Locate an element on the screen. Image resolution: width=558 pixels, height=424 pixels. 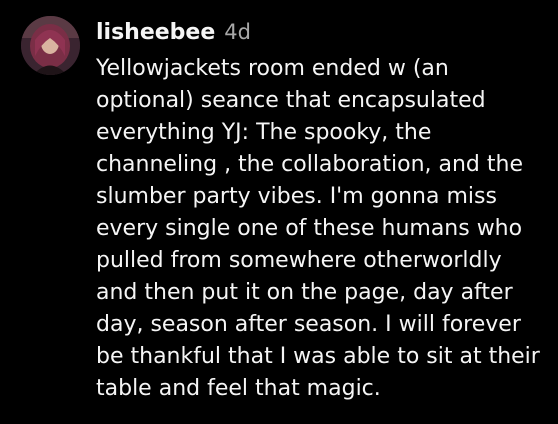
comment-header: lisheebee 4d is located at coordinates (173, 35).